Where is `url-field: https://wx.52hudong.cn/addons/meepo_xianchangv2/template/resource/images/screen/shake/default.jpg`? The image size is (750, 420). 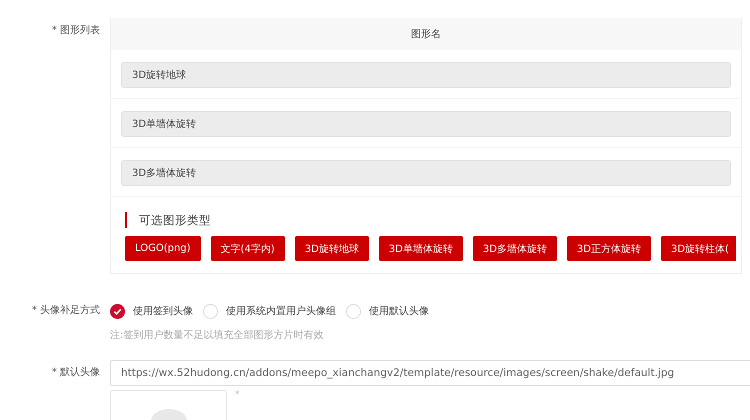 url-field: https://wx.52hudong.cn/addons/meepo_xianchangv2/template/resource/images/screen/shake/default.jpg is located at coordinates (430, 373).